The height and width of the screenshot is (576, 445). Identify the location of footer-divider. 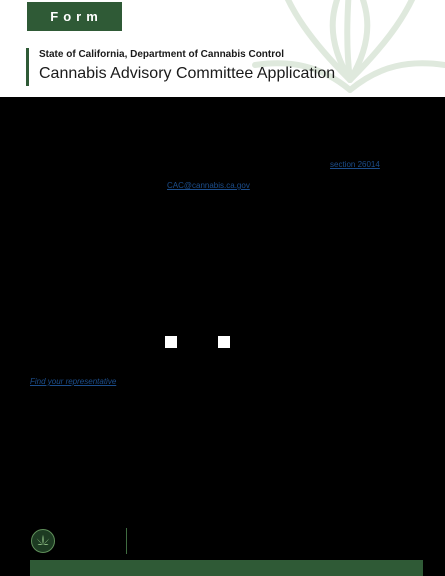
(126, 541).